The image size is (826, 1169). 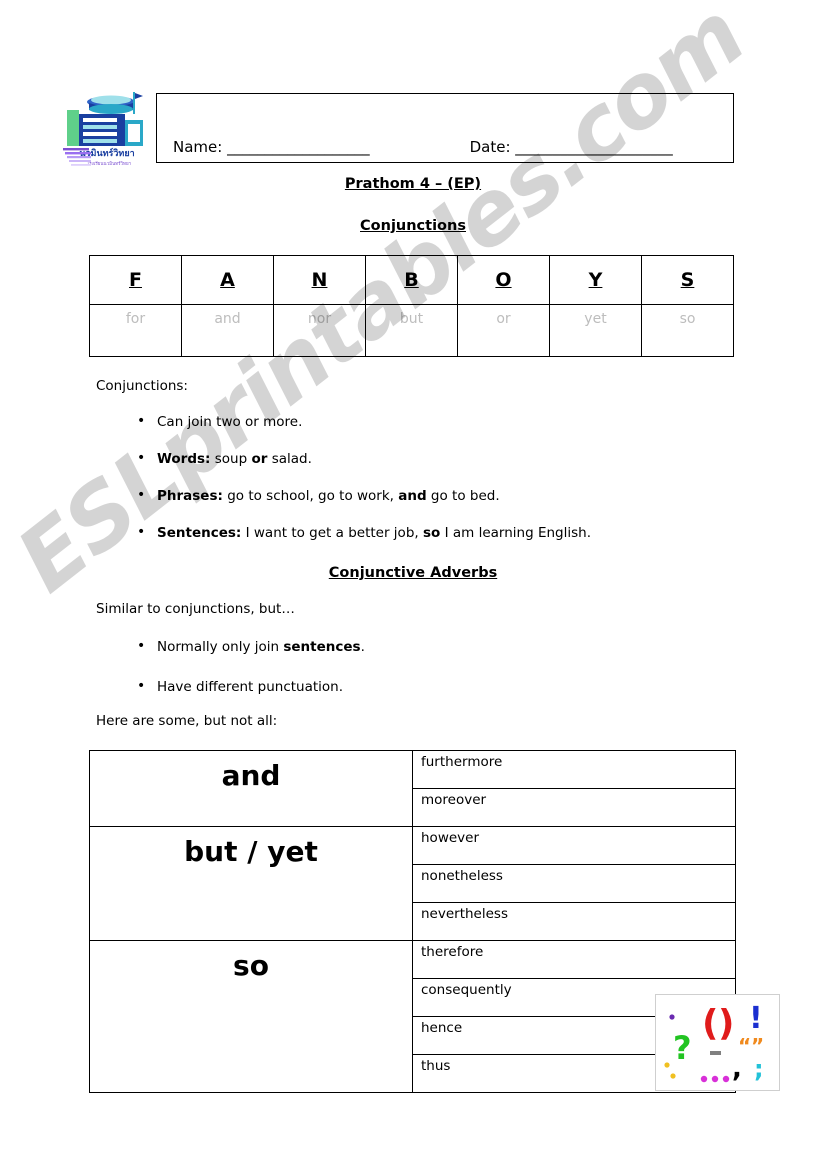 What do you see at coordinates (595, 330) in the screenshot?
I see `fanboys-word-cell: yet` at bounding box center [595, 330].